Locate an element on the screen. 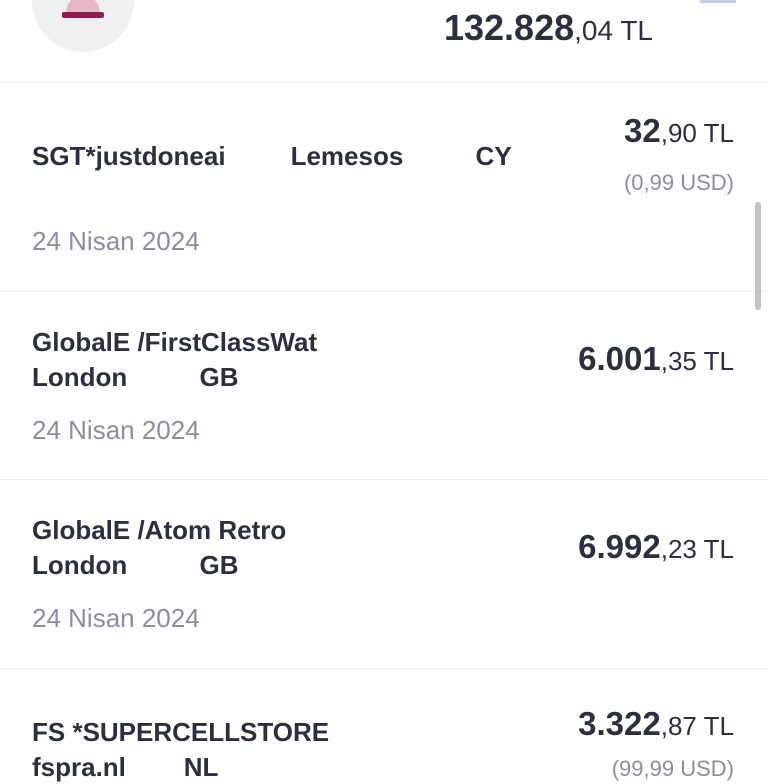 This screenshot has width=768, height=784. merchant-line1: FS *SUPERCELLSTORE is located at coordinates (181, 732).